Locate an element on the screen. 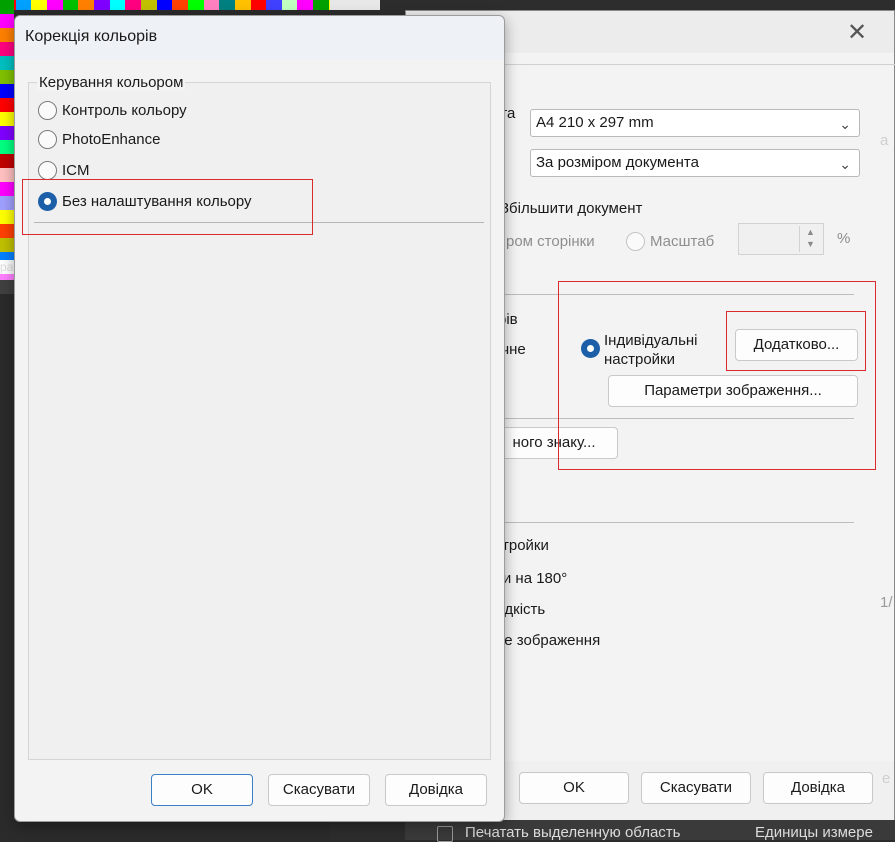 This screenshot has width=895, height=842. photoenhance-label: PhotoEnhance is located at coordinates (111, 139).